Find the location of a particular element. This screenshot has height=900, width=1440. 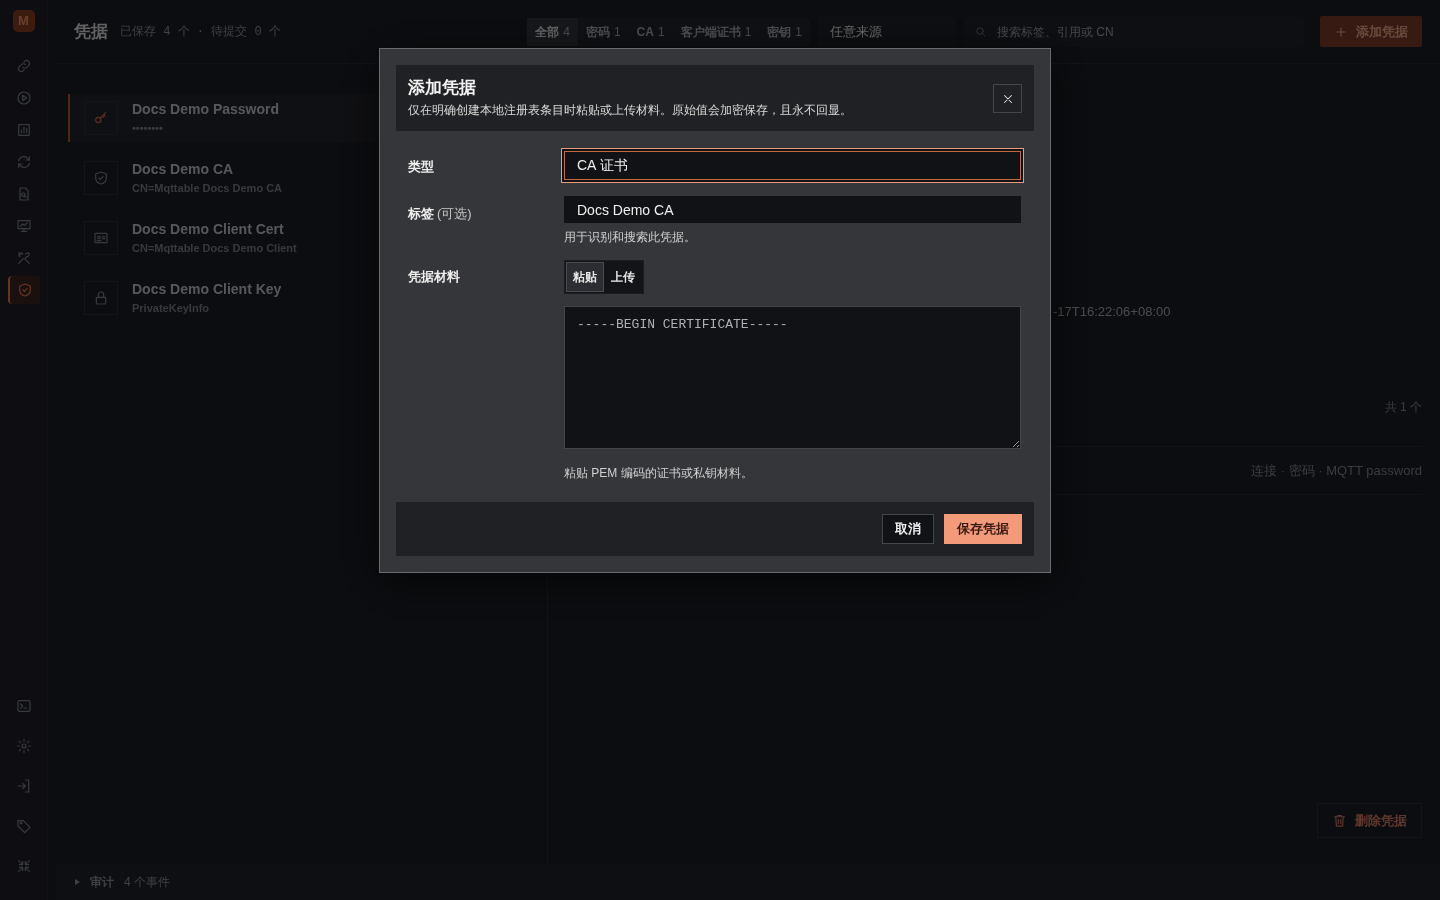

mode-toggle: 粘贴 is located at coordinates (585, 277).